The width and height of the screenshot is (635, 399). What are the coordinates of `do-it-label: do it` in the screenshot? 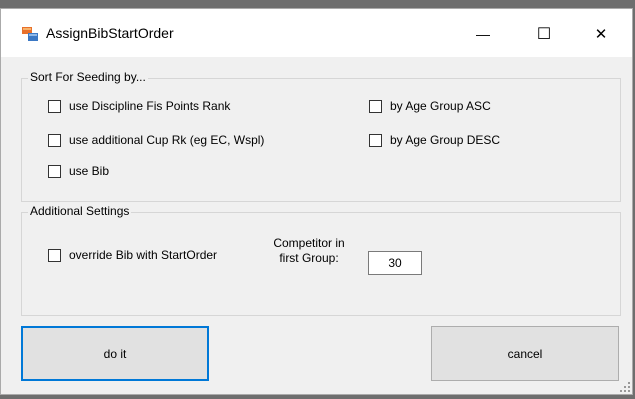 It's located at (115, 353).